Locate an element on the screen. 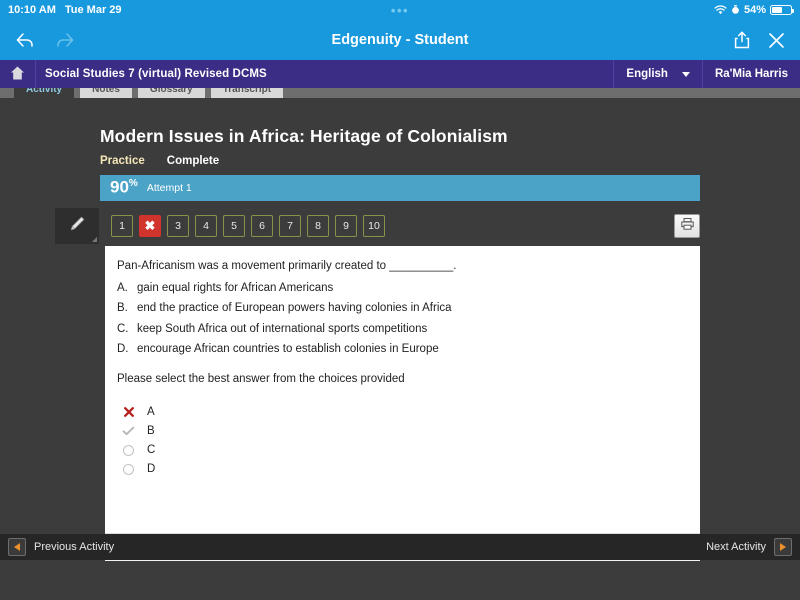 The height and width of the screenshot is (600, 800). question-button-5-label: 5 is located at coordinates (234, 226).